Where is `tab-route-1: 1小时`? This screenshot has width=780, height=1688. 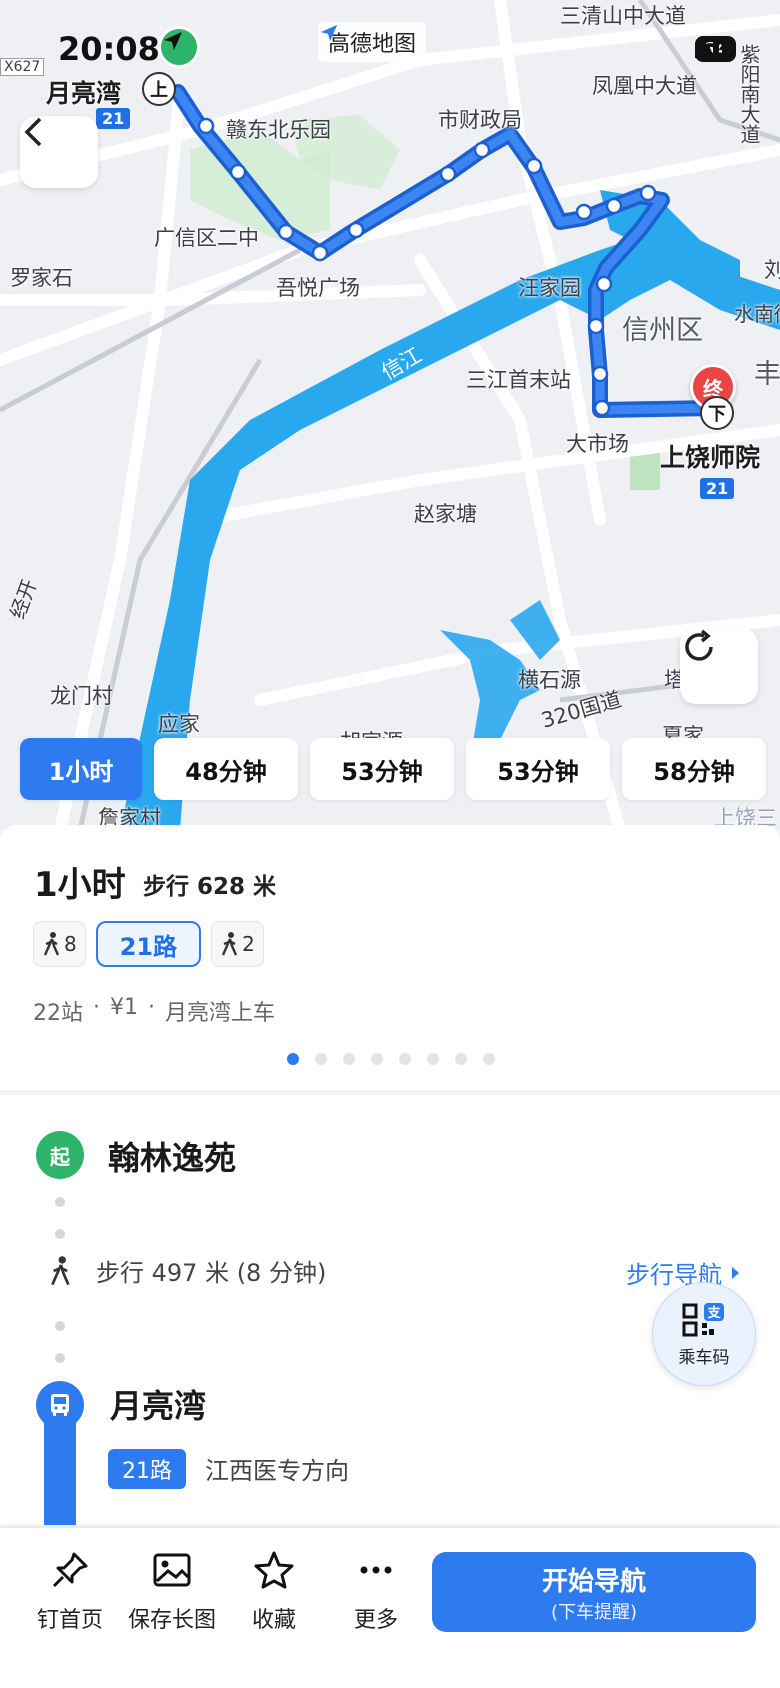
tab-route-1: 1小时 is located at coordinates (81, 769).